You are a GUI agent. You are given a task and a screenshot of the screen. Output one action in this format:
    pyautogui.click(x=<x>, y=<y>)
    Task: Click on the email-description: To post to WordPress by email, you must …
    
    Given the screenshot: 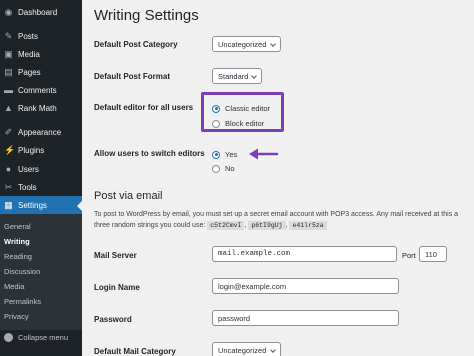 What is the action you would take?
    pyautogui.click(x=276, y=214)
    